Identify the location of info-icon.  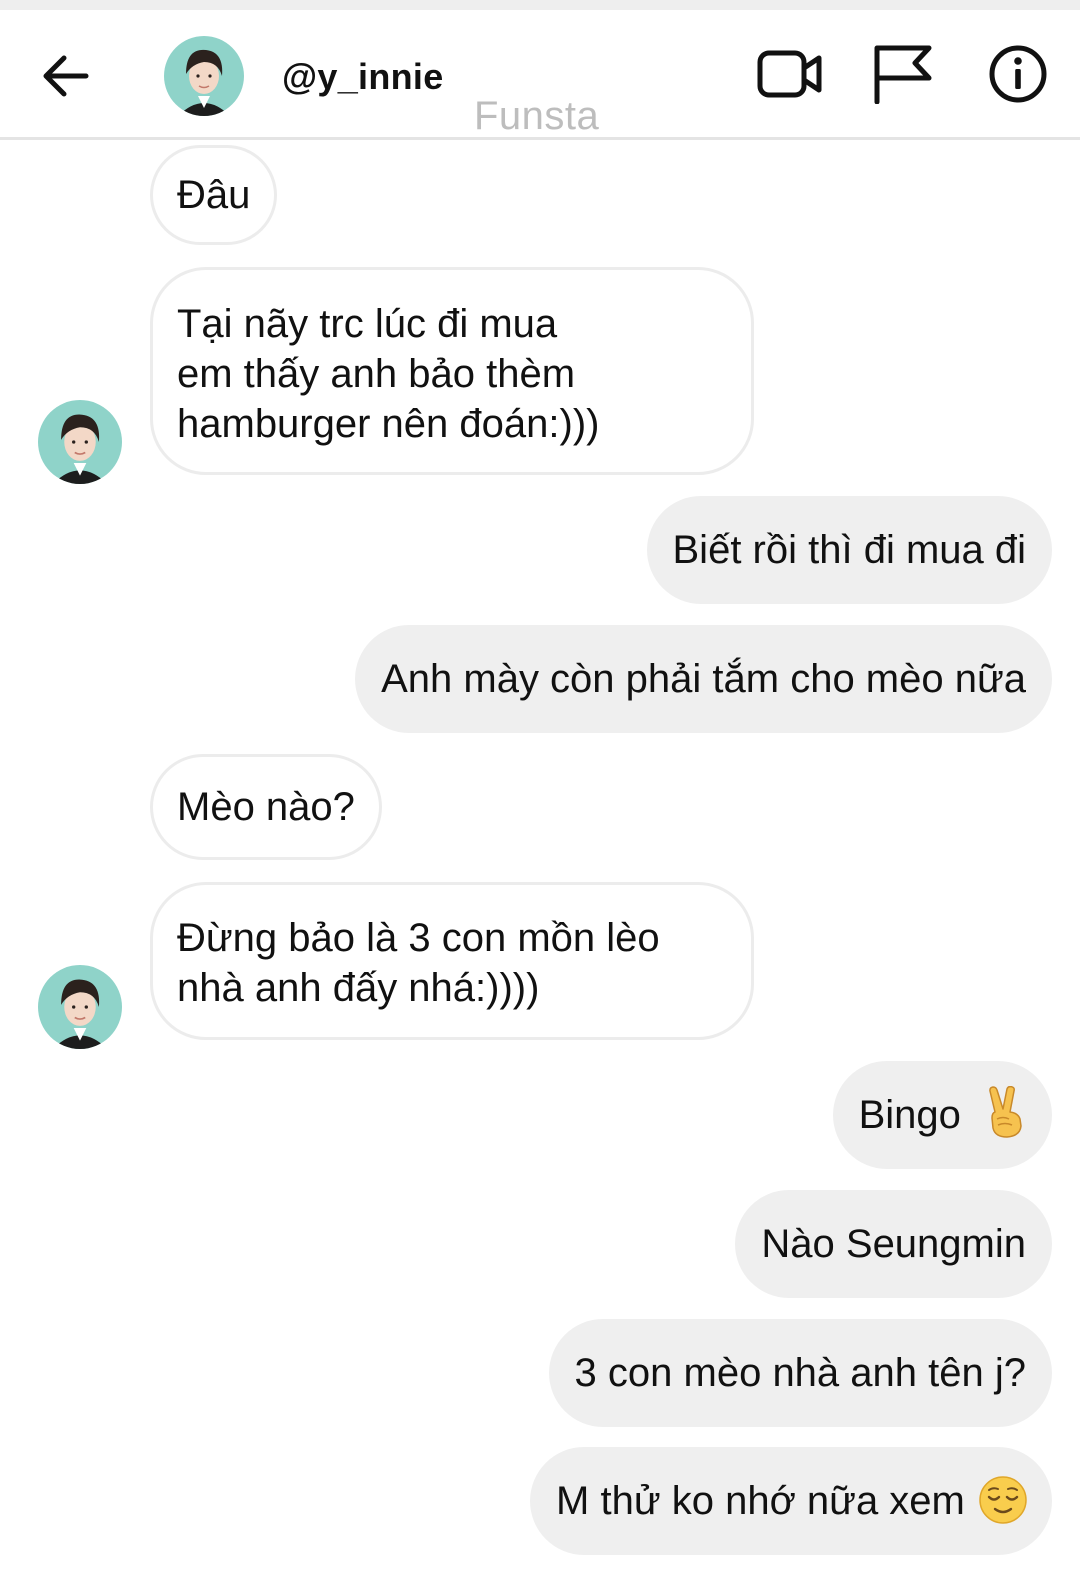
(1018, 74).